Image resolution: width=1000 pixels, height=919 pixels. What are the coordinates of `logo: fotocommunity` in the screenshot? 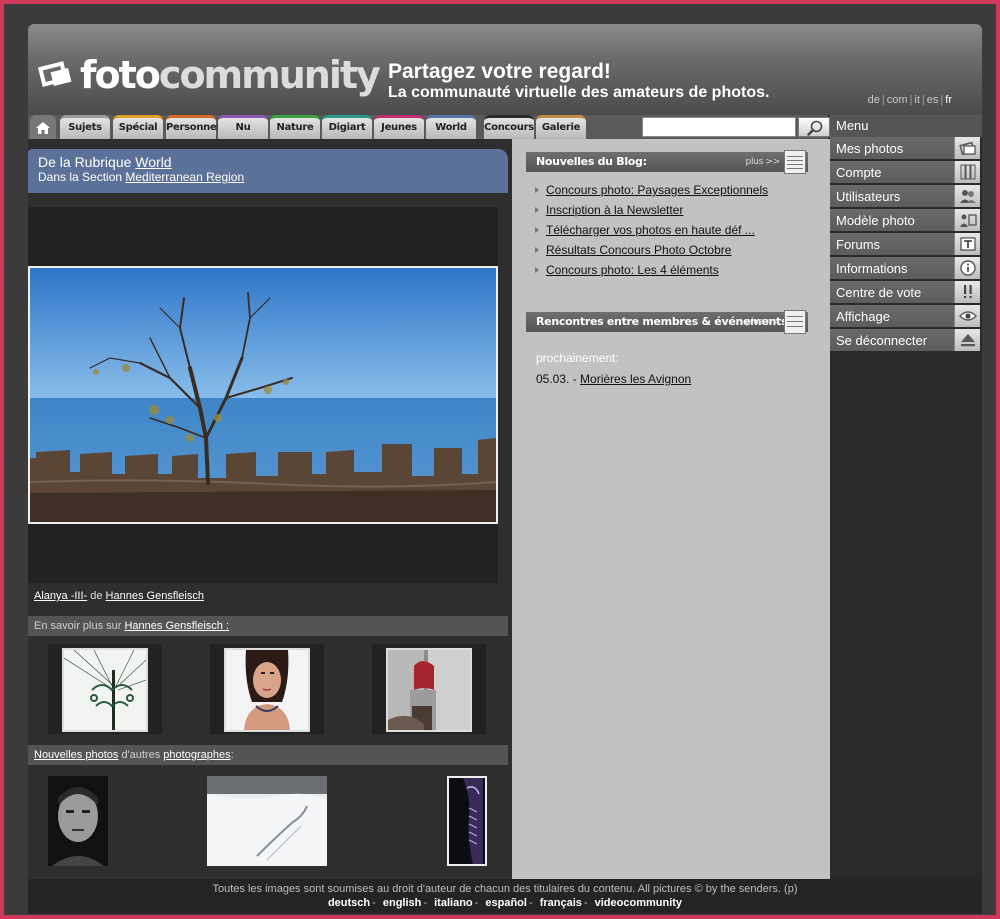 It's located at (209, 75).